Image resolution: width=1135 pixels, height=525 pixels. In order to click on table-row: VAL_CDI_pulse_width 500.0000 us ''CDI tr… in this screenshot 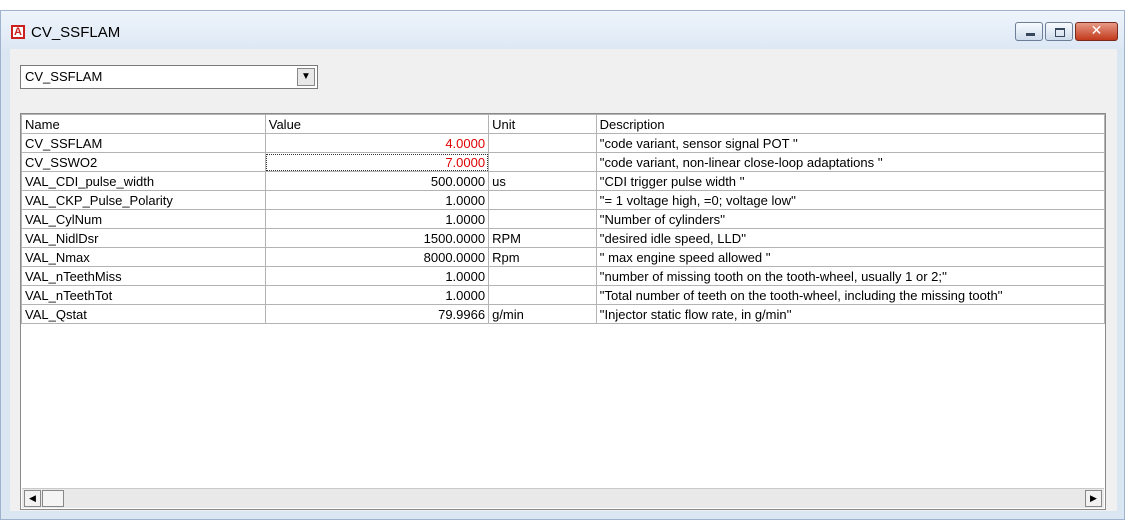, I will do `click(563, 181)`.